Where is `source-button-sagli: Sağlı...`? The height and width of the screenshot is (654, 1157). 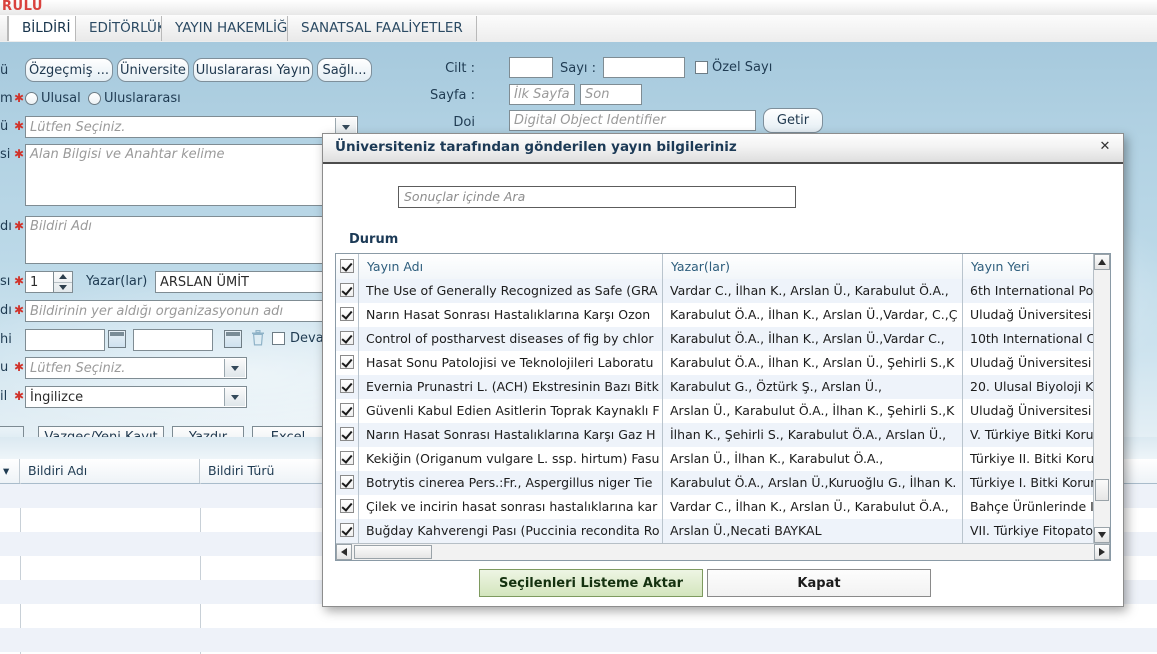 source-button-sagli: Sağlı... is located at coordinates (344, 70).